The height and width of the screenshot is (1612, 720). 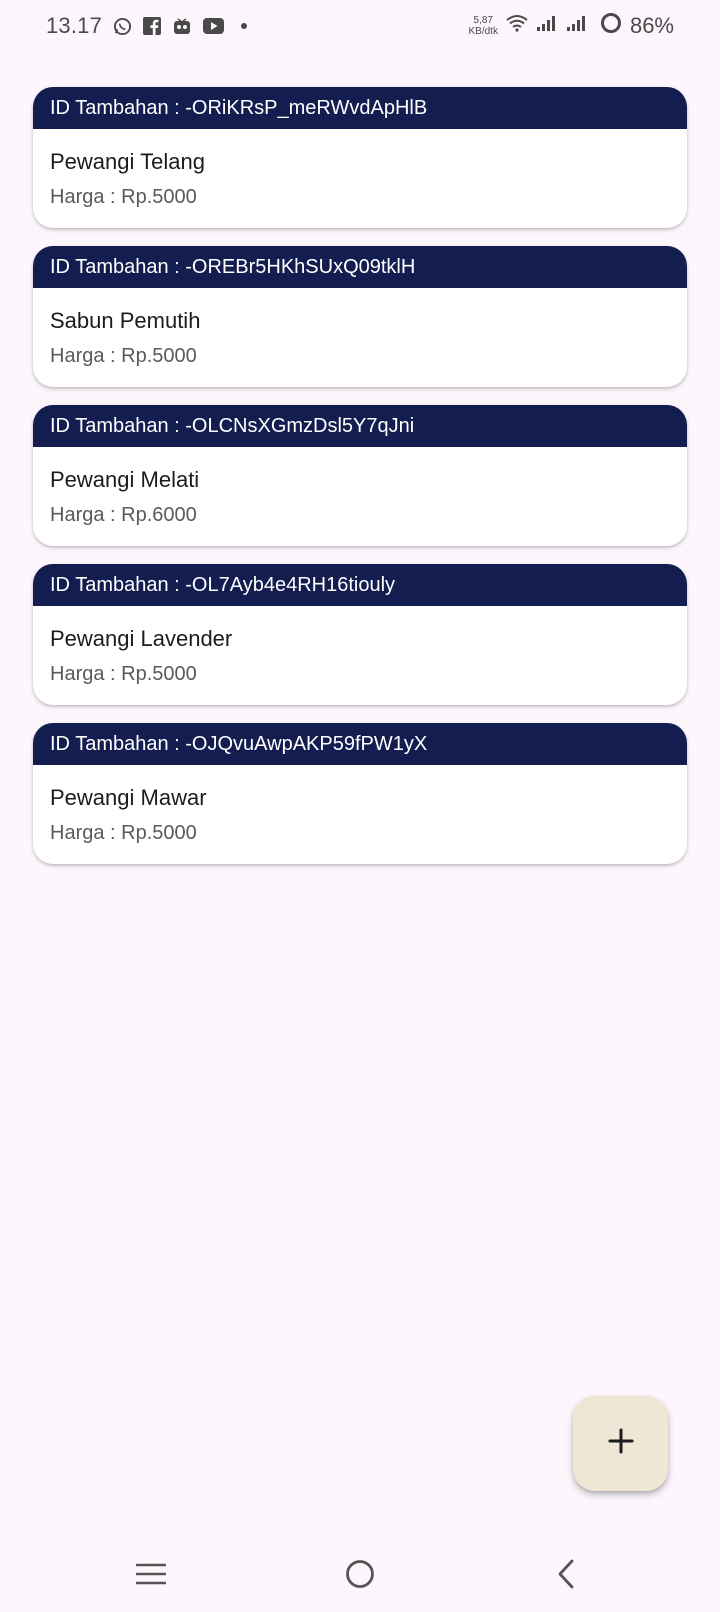 I want to click on whatsapp-icon, so click(x=122, y=26).